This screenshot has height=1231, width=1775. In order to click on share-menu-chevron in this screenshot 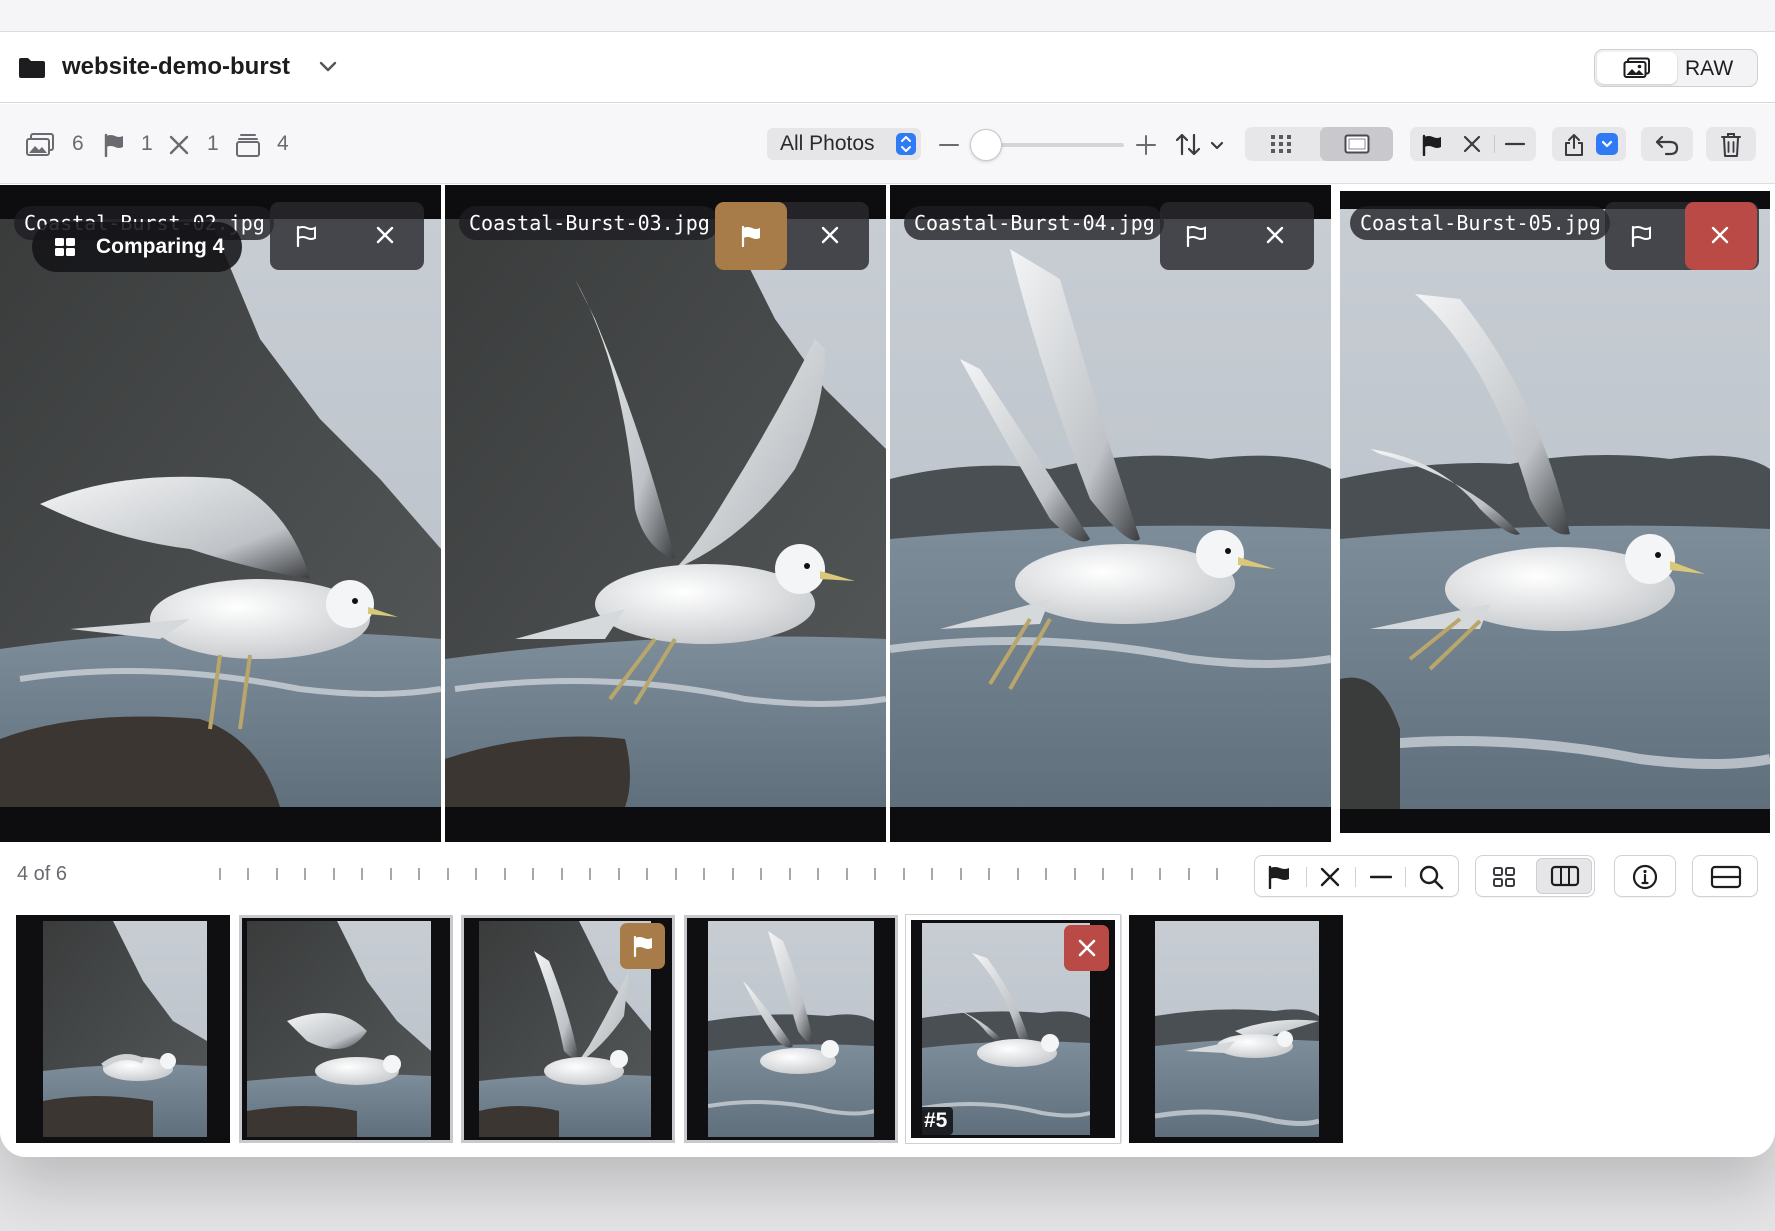, I will do `click(1607, 144)`.